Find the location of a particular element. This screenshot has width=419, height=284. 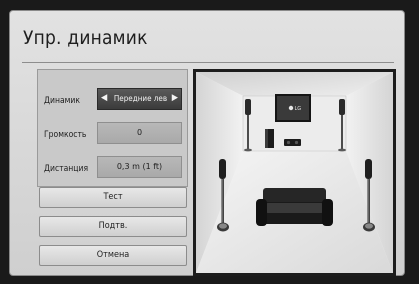

volume-field: 0 is located at coordinates (139, 133).